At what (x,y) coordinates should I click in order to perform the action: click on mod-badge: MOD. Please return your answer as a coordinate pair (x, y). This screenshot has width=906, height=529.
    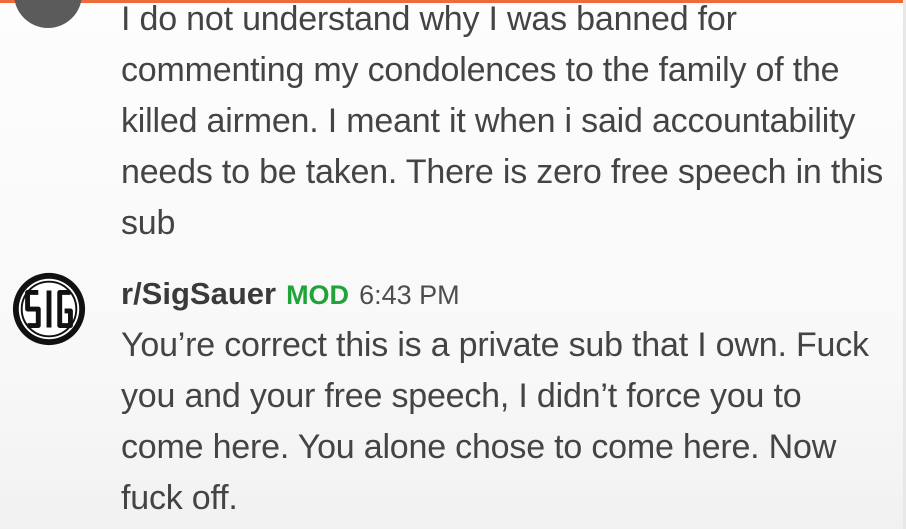
    Looking at the image, I should click on (318, 295).